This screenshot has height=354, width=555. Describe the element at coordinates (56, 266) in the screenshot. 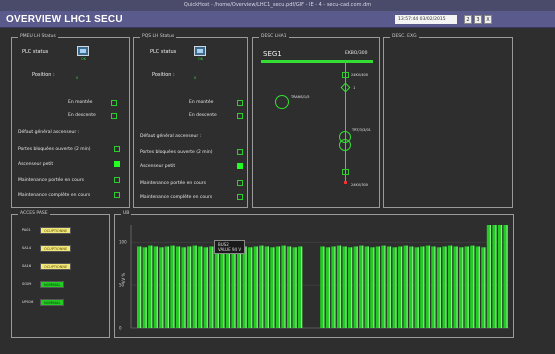

I see `access-status-2: OCUPTIONNE` at that location.